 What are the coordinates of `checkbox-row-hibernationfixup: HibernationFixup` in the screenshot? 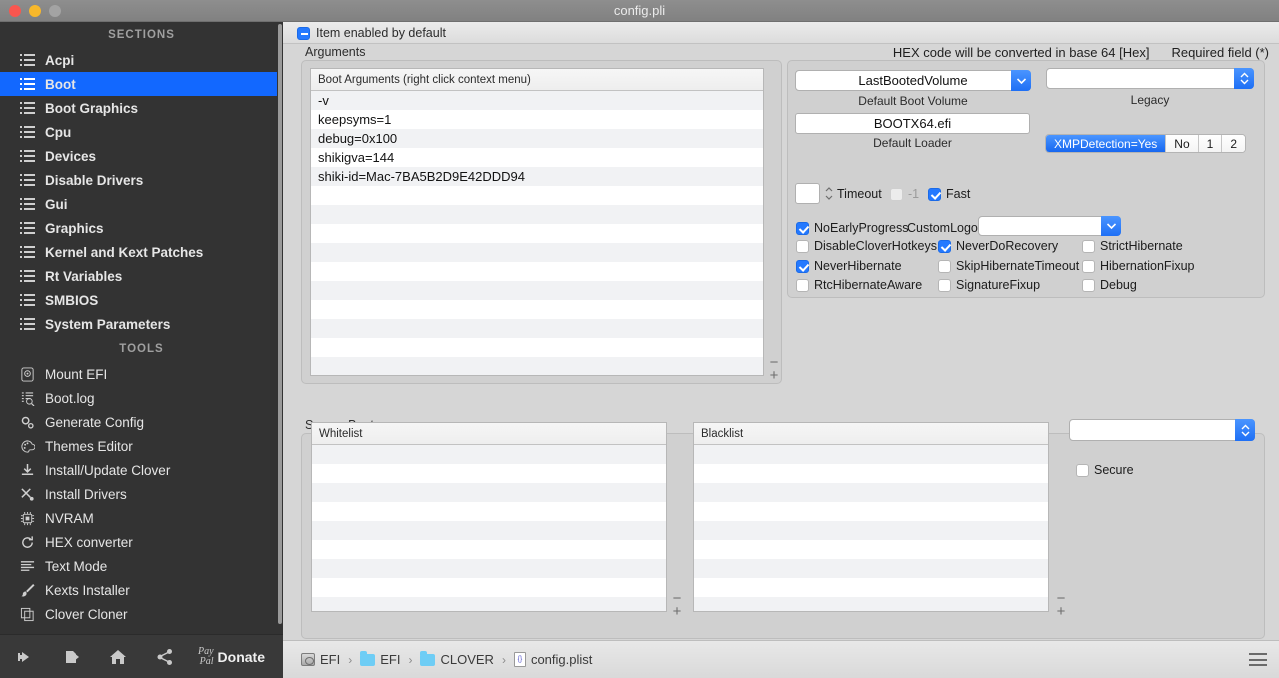 It's located at (1138, 266).